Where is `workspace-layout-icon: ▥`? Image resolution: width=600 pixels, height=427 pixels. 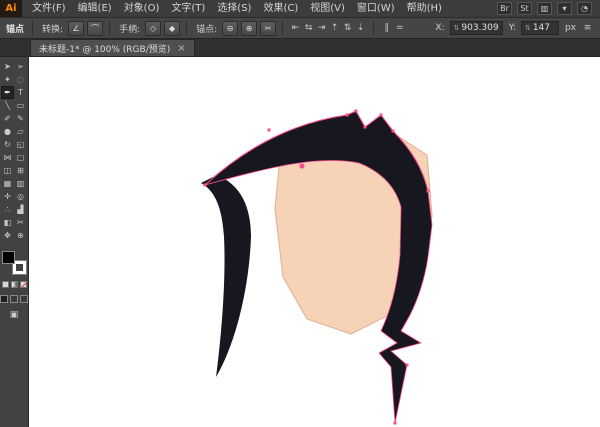 workspace-layout-icon: ▥ is located at coordinates (544, 8).